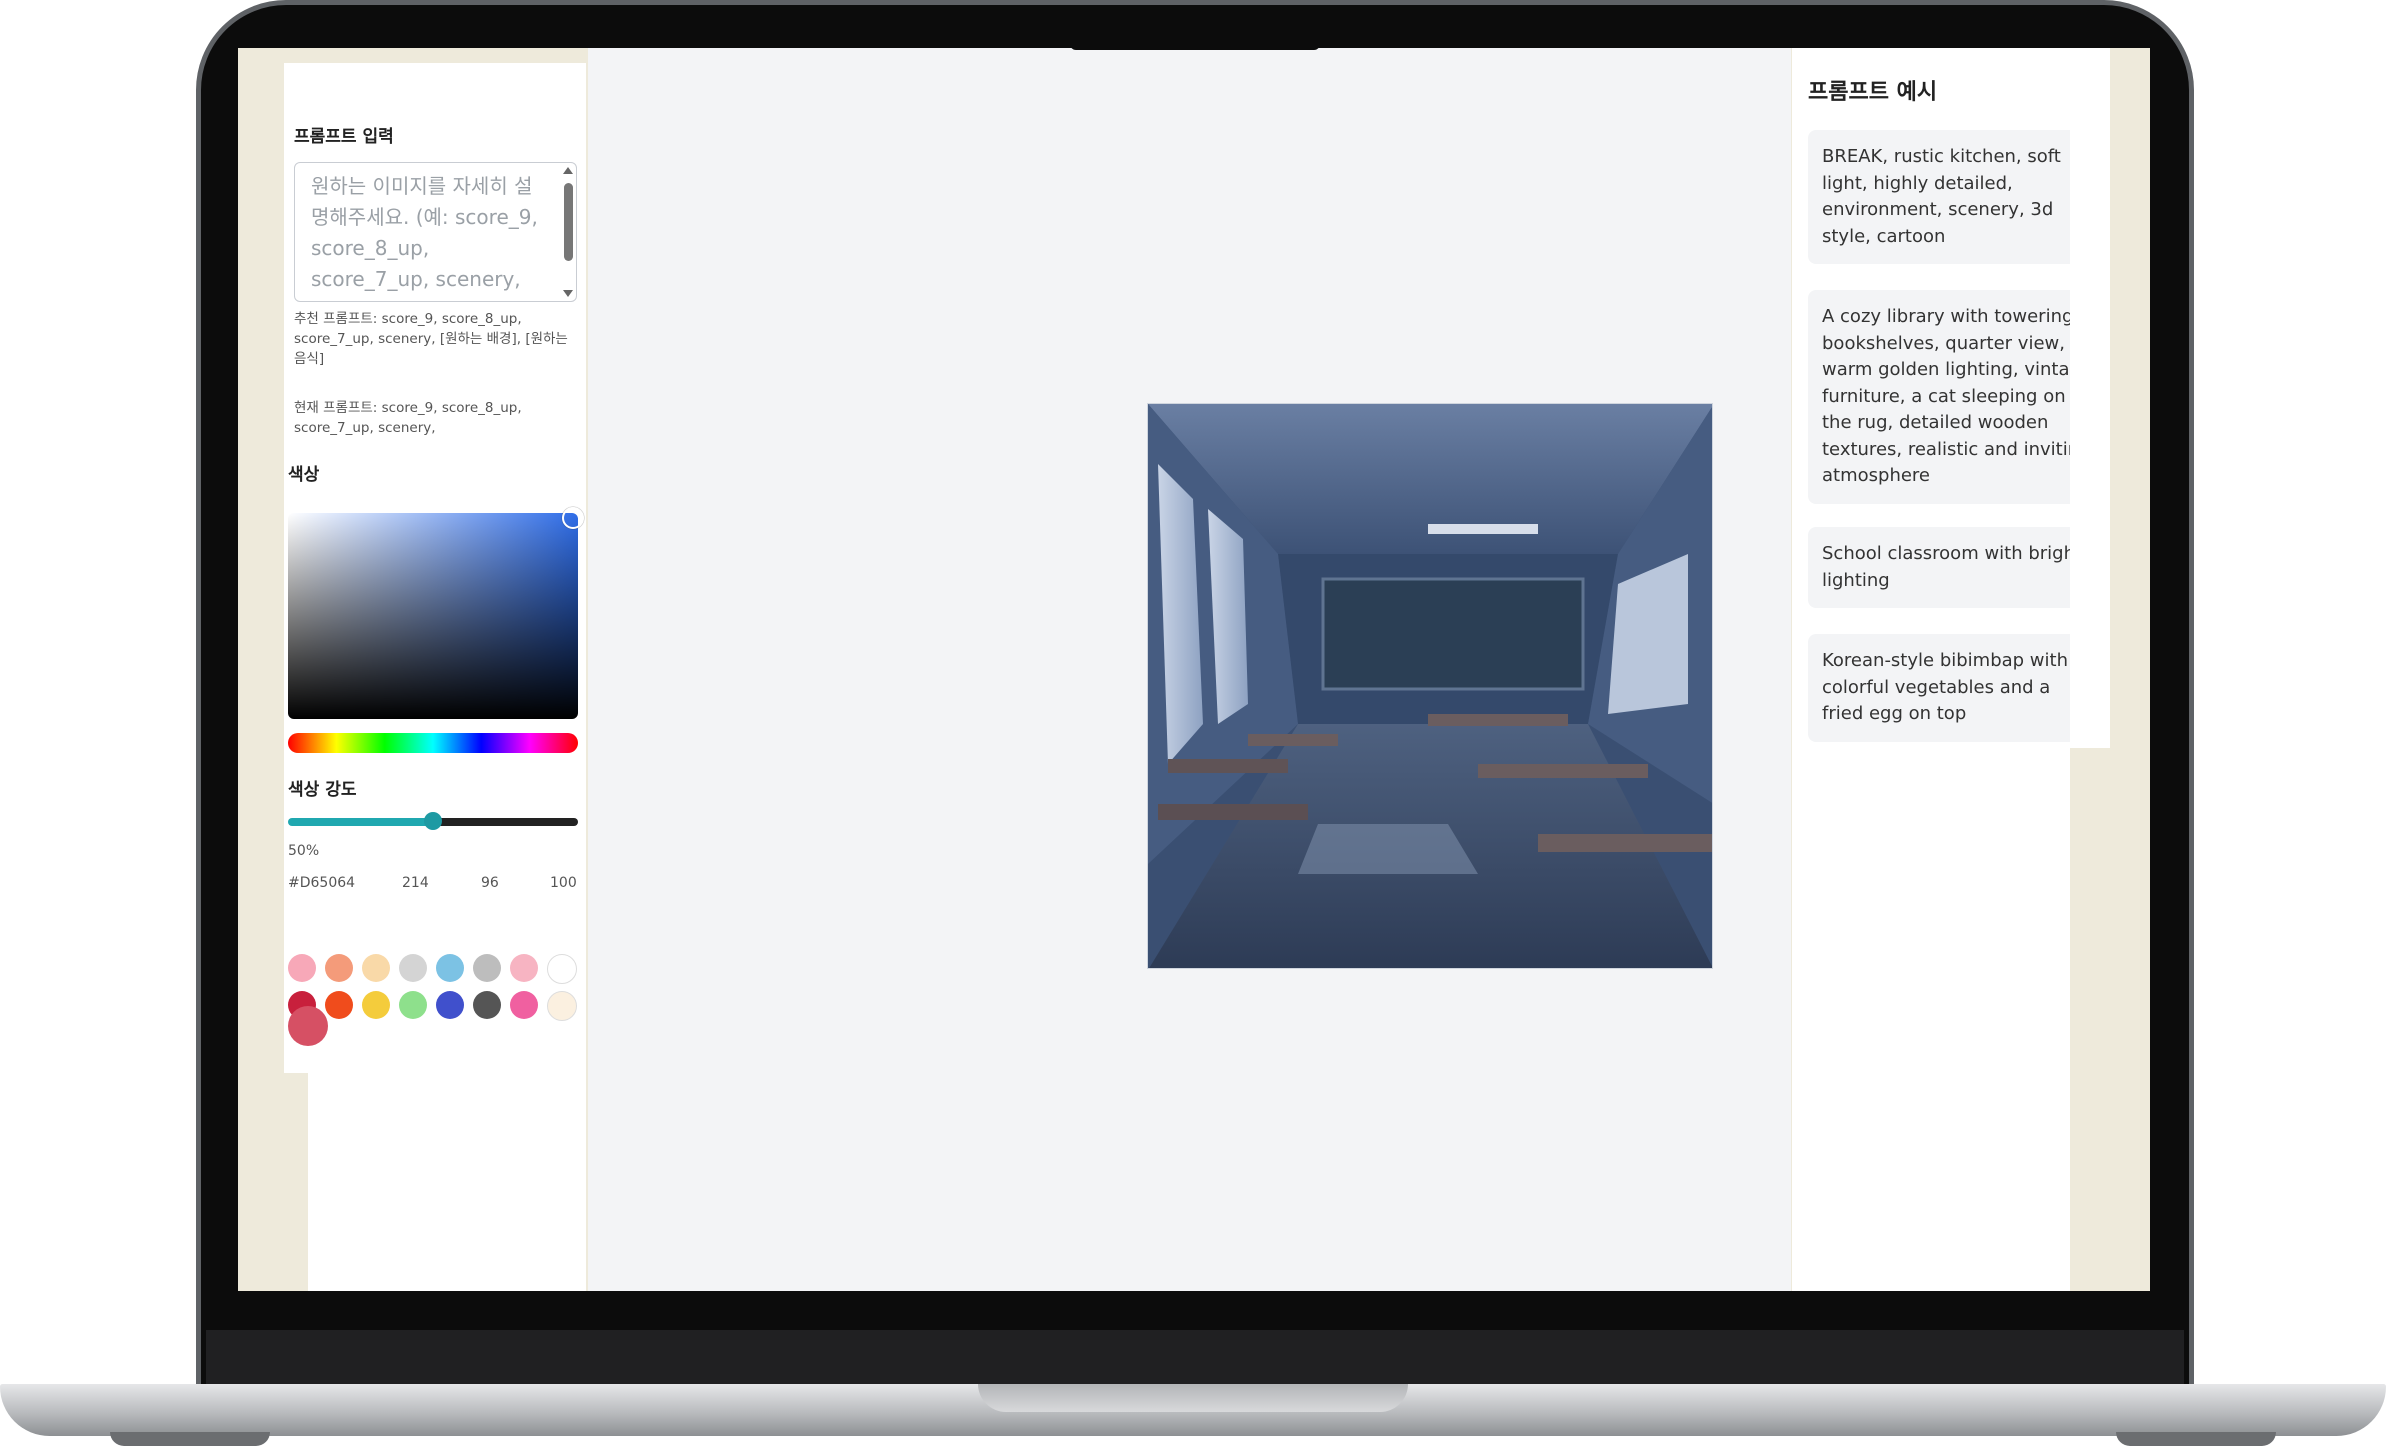 This screenshot has height=1452, width=2386. Describe the element at coordinates (568, 293) in the screenshot. I see `scroll-down-icon` at that location.